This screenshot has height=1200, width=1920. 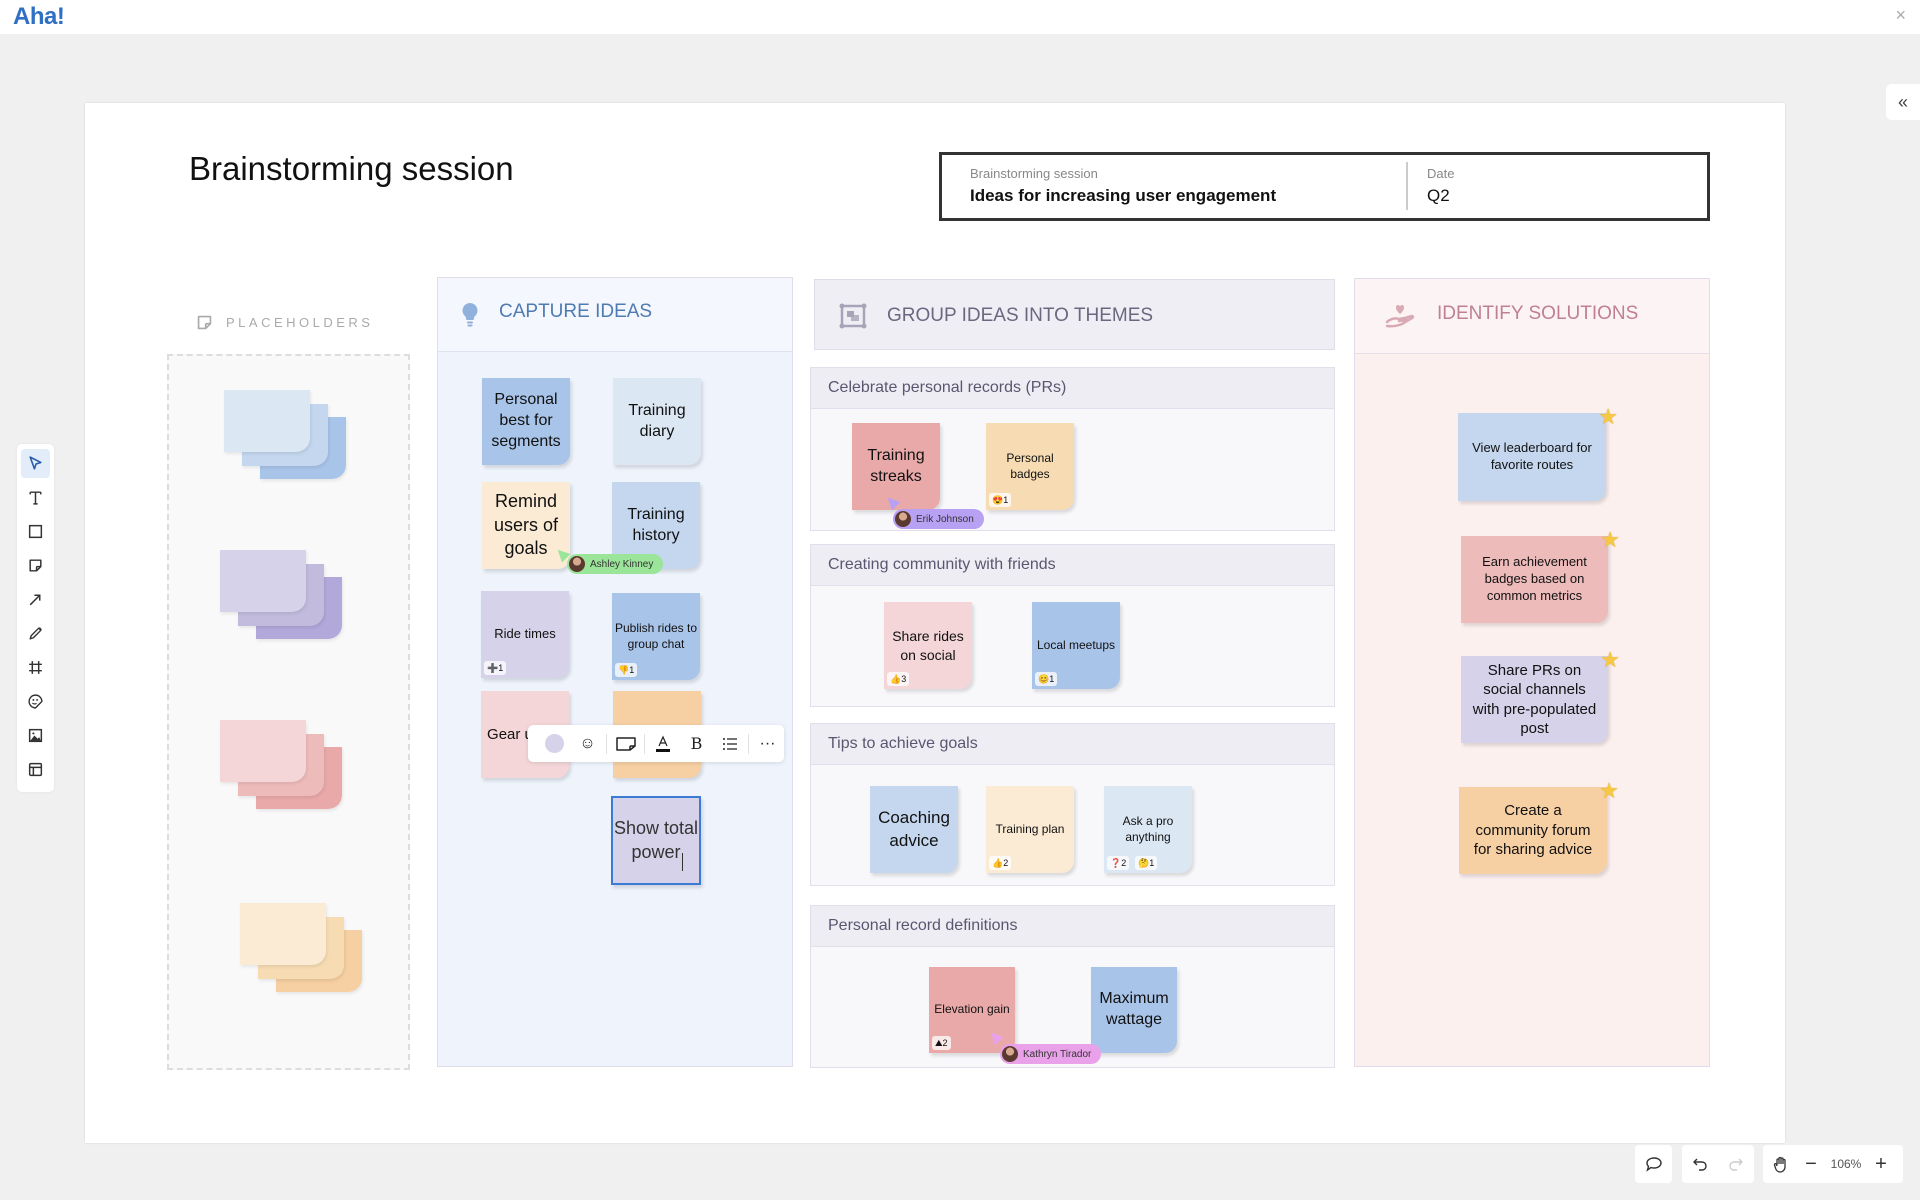 What do you see at coordinates (656, 636) in the screenshot?
I see `sticky-note: Publish rides to group chat 👎1` at bounding box center [656, 636].